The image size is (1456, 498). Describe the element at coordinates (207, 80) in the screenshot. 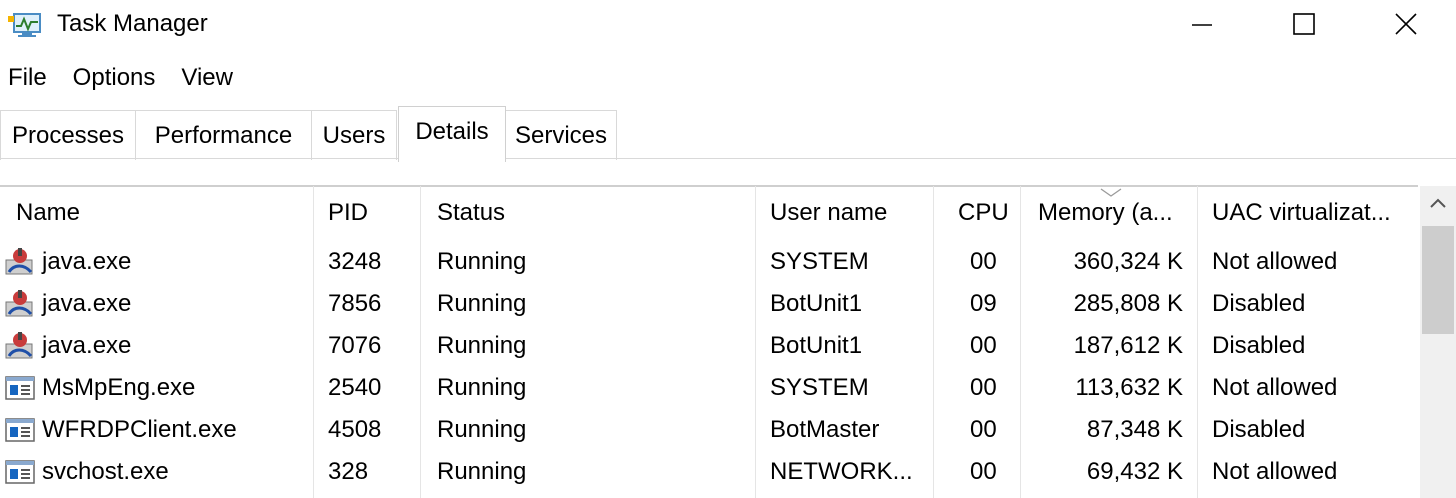

I see `menu-view: View` at that location.